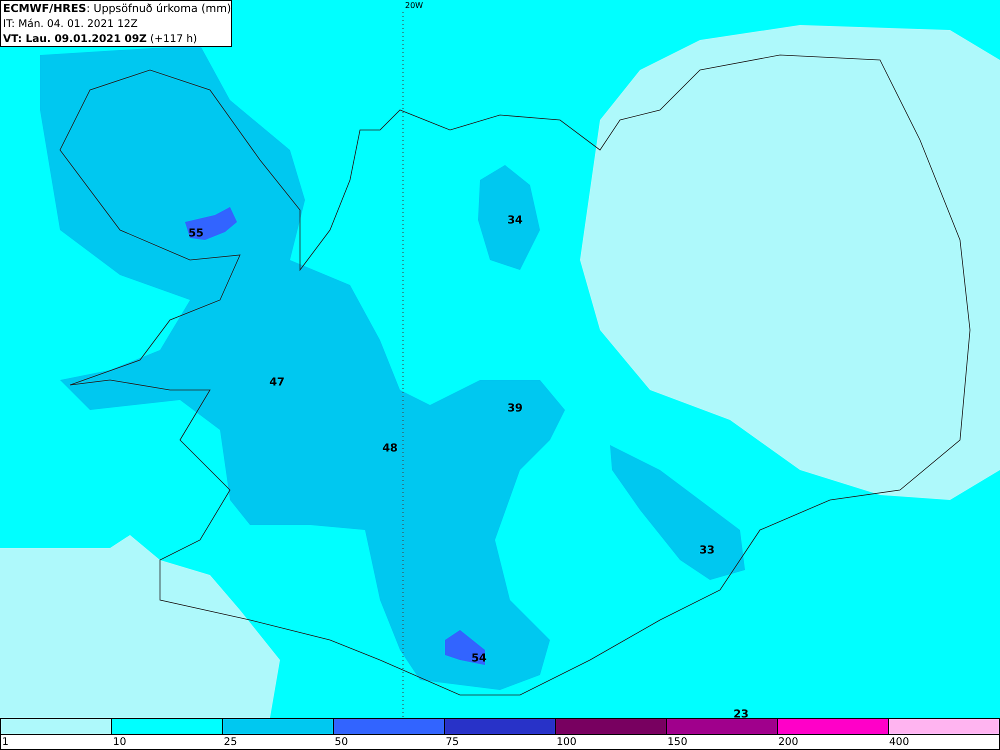 The height and width of the screenshot is (750, 1000). I want to click on precipitation-value: 48, so click(390, 448).